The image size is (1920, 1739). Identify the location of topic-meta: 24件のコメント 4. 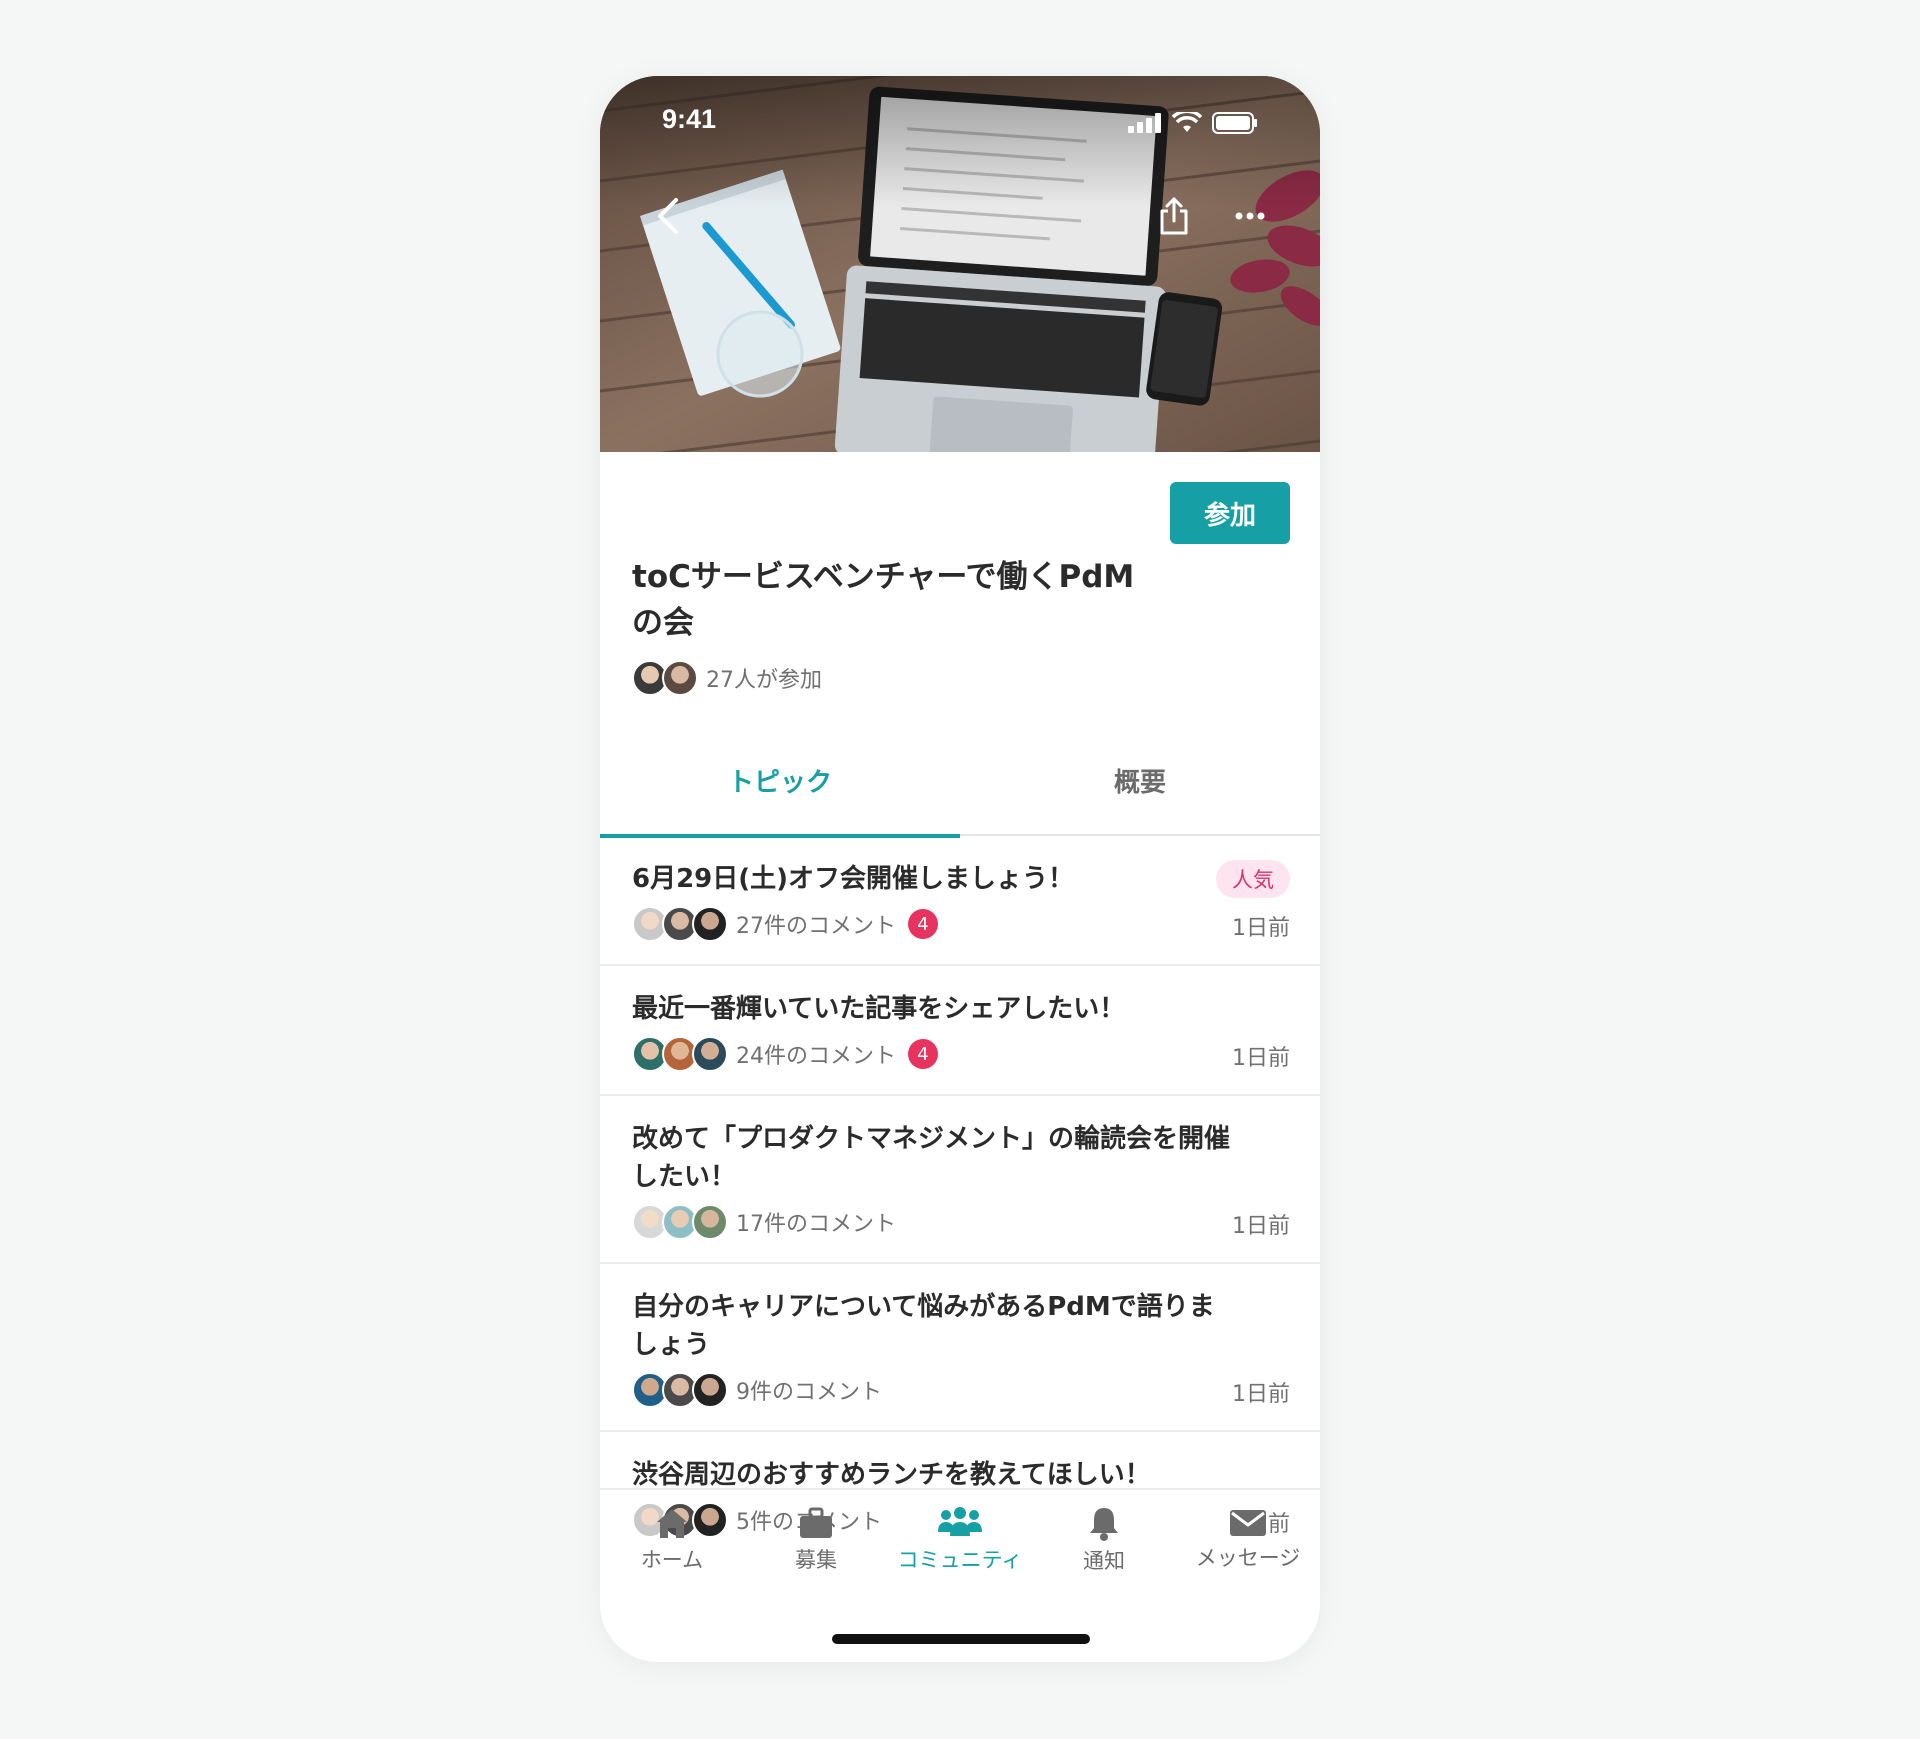
(785, 1054).